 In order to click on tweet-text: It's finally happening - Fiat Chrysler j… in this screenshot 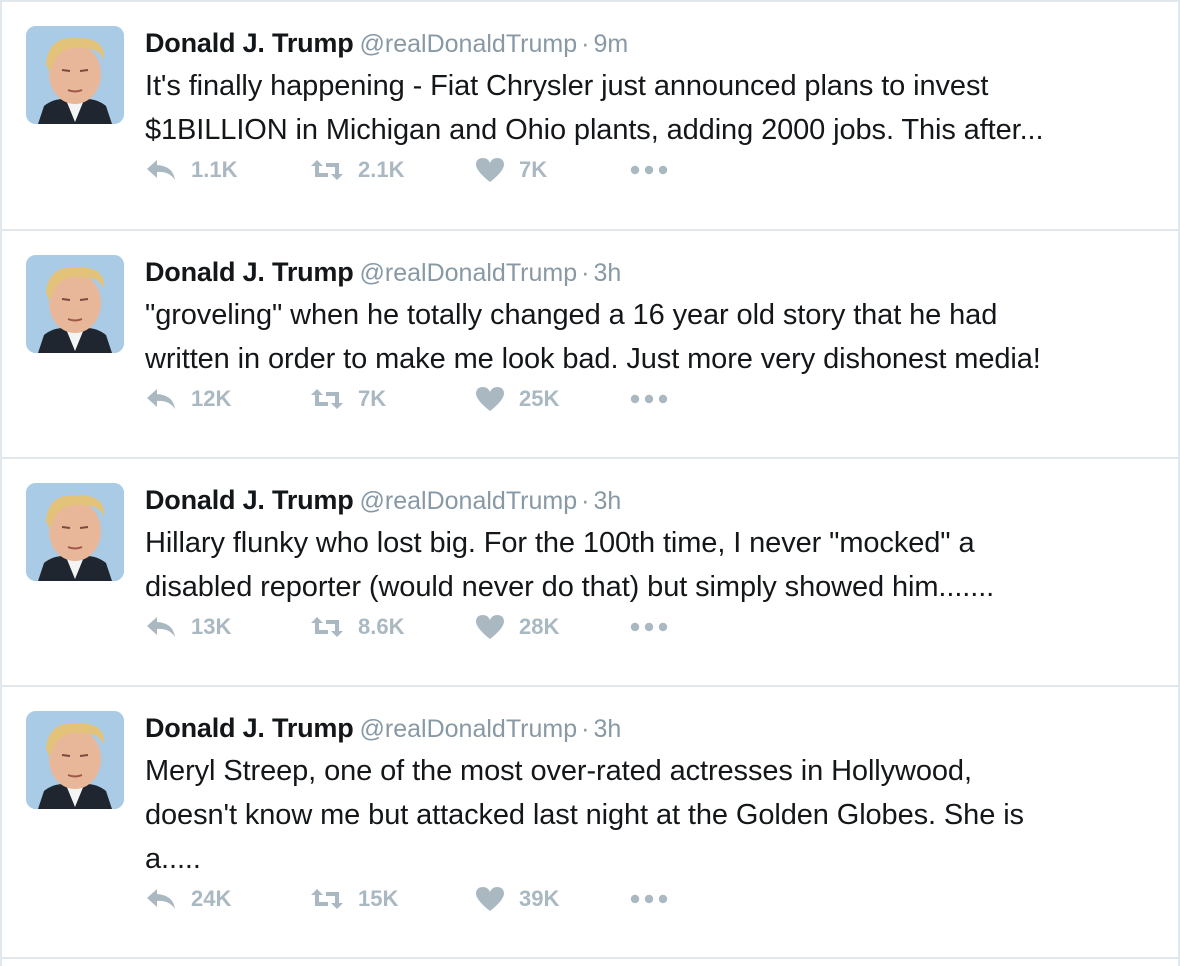, I will do `click(651, 108)`.